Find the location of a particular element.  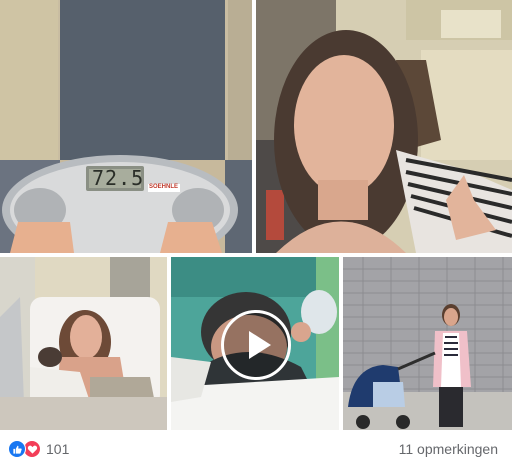

photo-stroller is located at coordinates (427, 343).